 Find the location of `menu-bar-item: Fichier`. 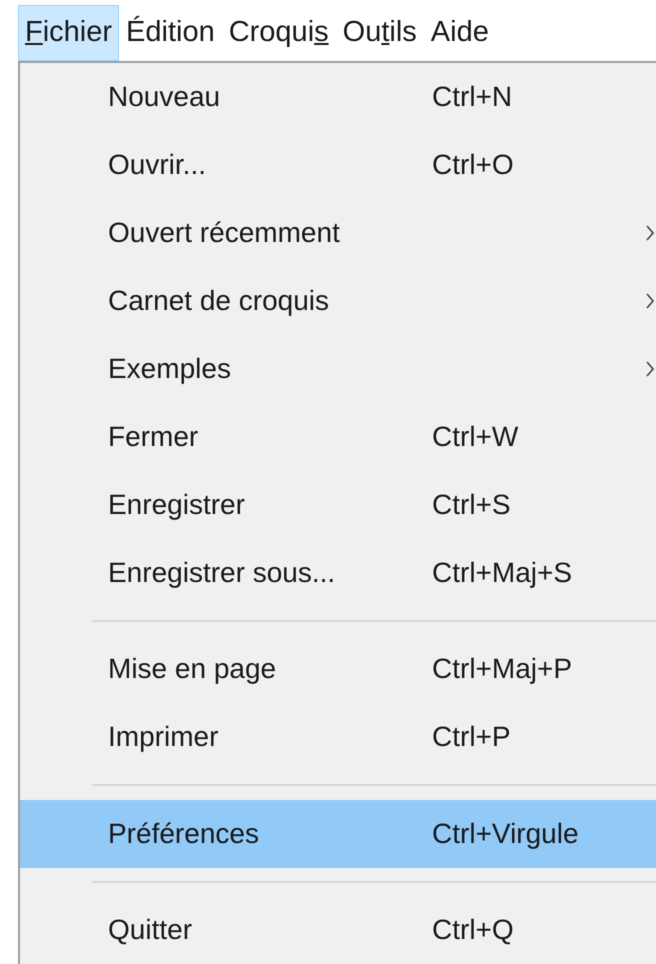

menu-bar-item: Fichier is located at coordinates (69, 33).